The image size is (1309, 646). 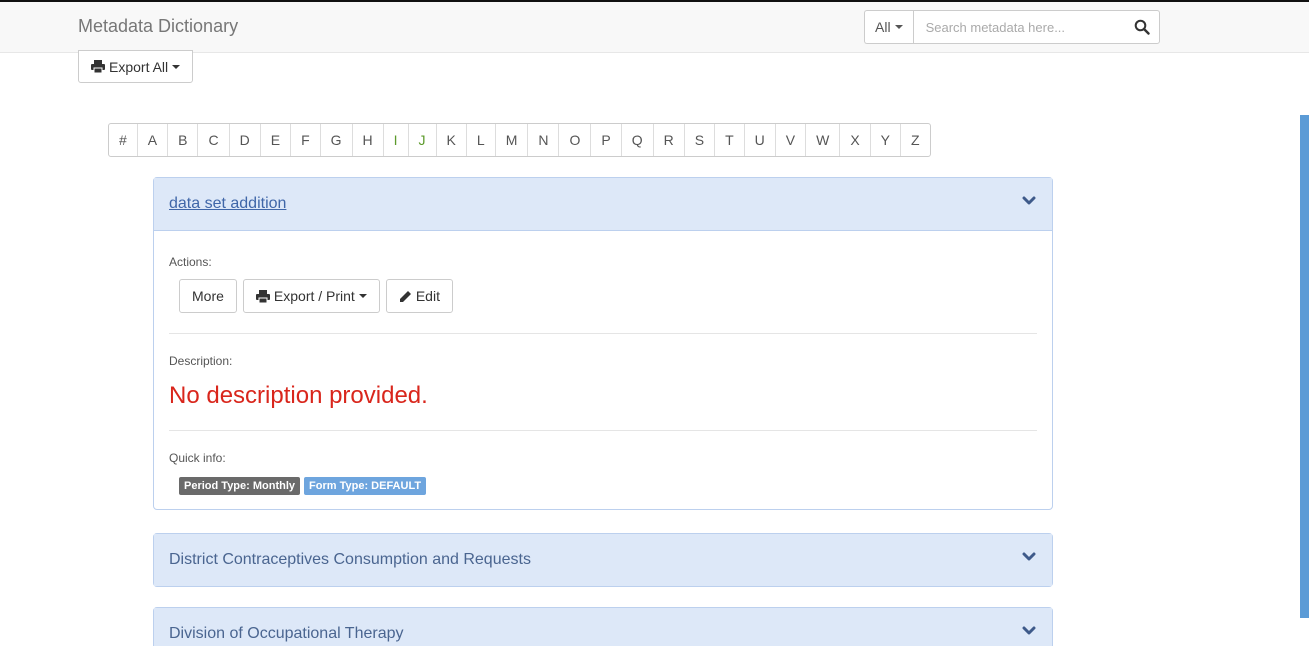 I want to click on alphabet-letter: D, so click(x=245, y=140).